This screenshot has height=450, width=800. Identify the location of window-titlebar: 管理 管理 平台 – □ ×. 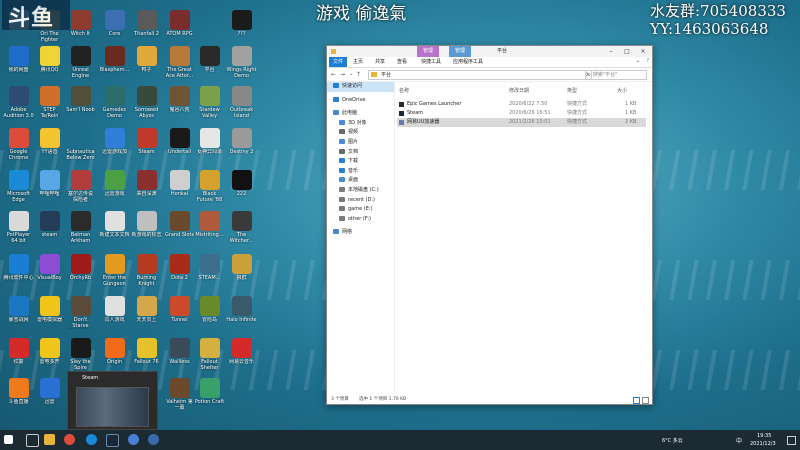
(489, 51).